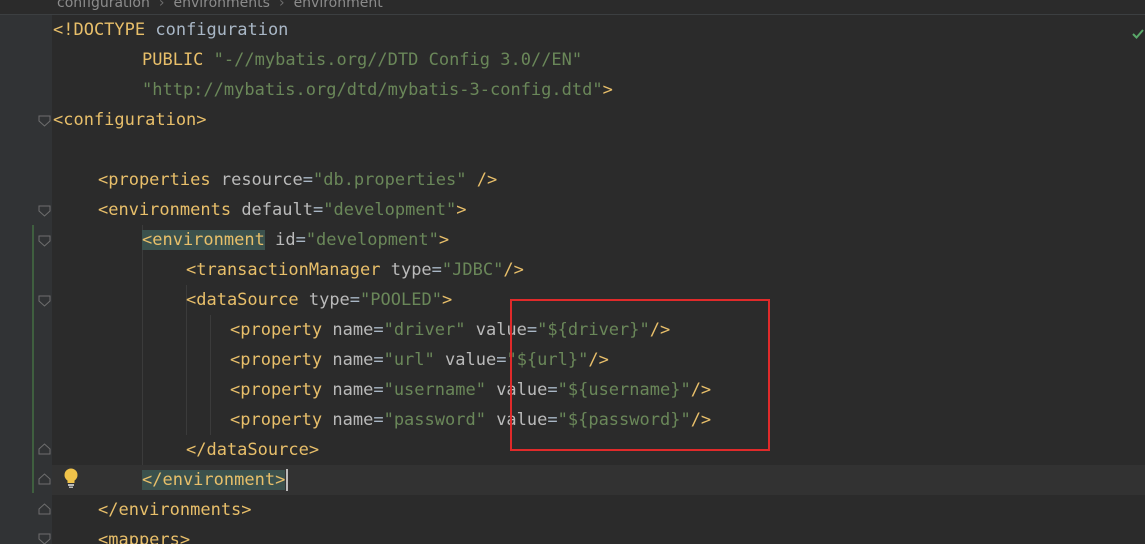 The width and height of the screenshot is (1145, 544). I want to click on property-name-value: "driver", so click(424, 330).